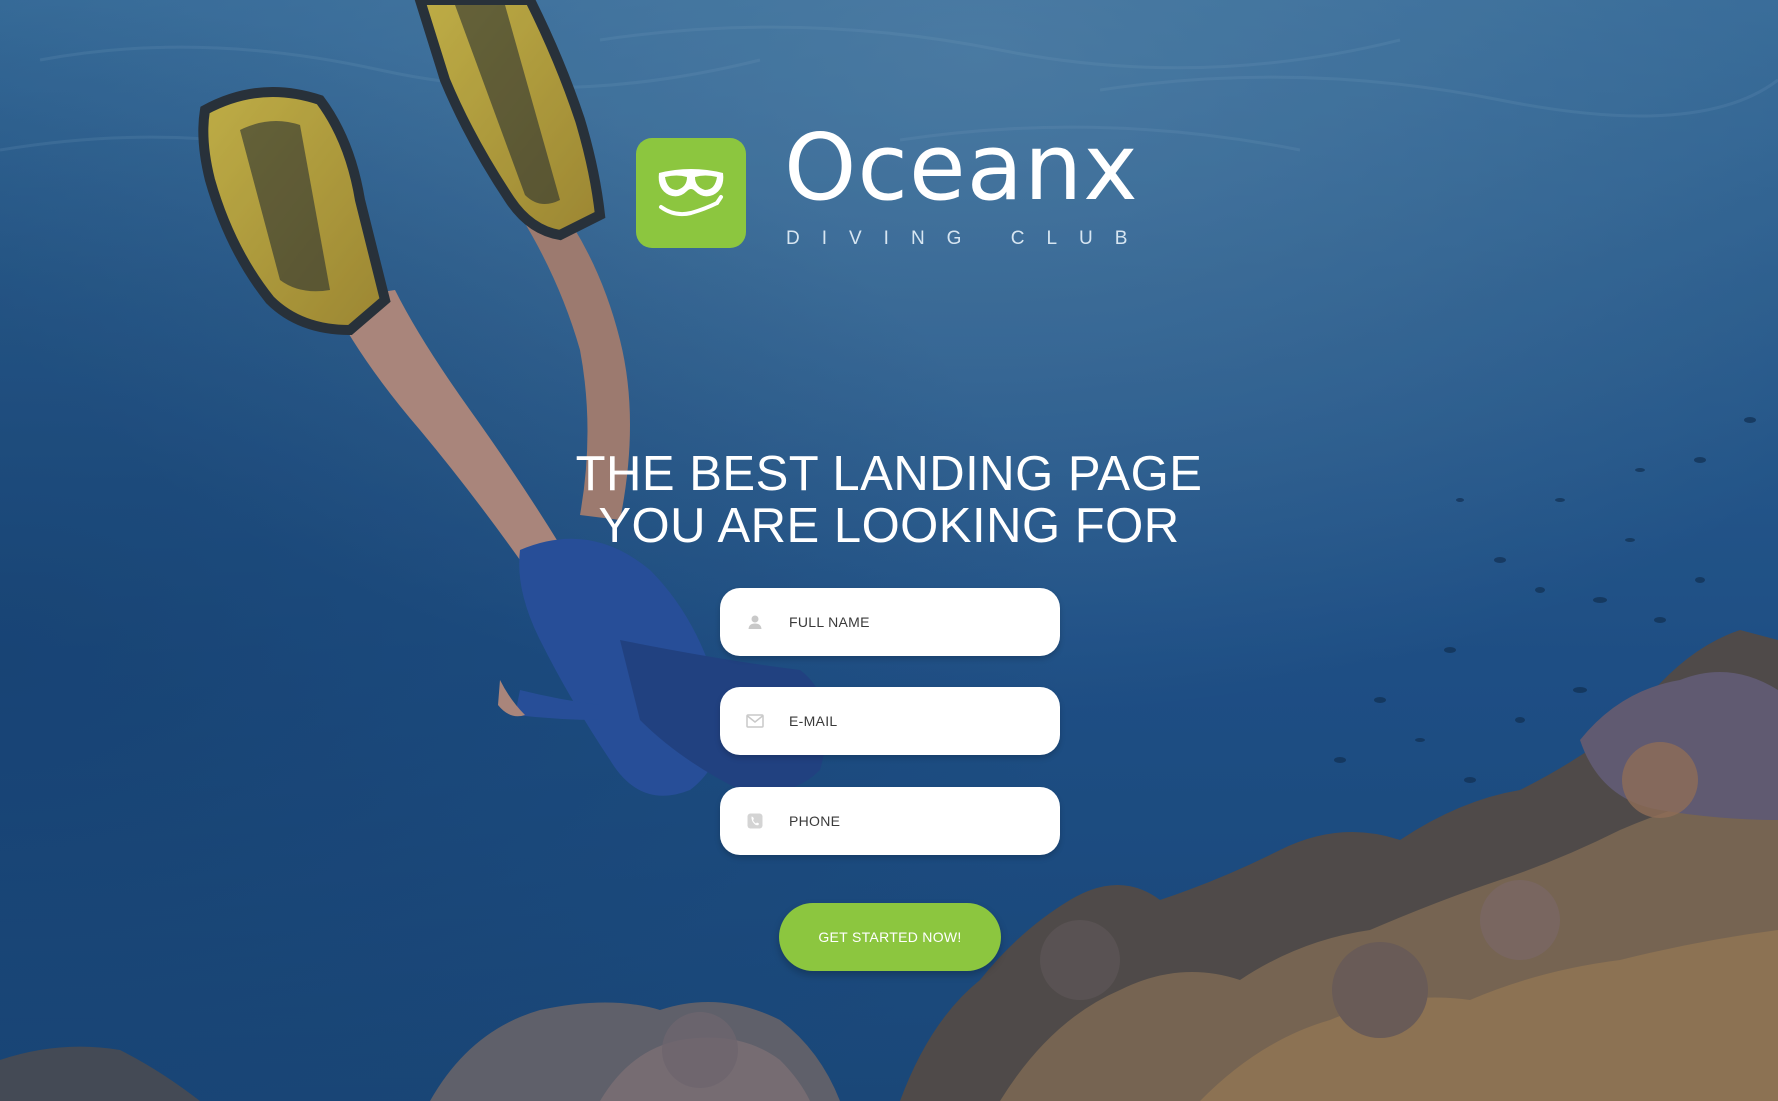  Describe the element at coordinates (815, 821) in the screenshot. I see `phone-placeholder: PHONE` at that location.